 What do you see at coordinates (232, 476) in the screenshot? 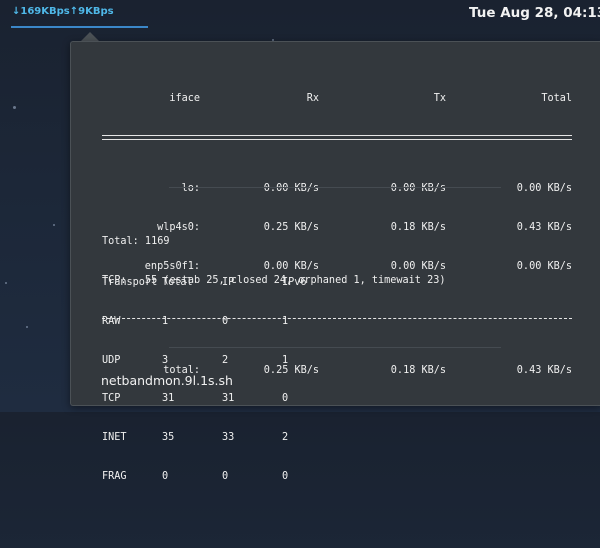
I see `table-row: FRAG 0 0 0` at bounding box center [232, 476].